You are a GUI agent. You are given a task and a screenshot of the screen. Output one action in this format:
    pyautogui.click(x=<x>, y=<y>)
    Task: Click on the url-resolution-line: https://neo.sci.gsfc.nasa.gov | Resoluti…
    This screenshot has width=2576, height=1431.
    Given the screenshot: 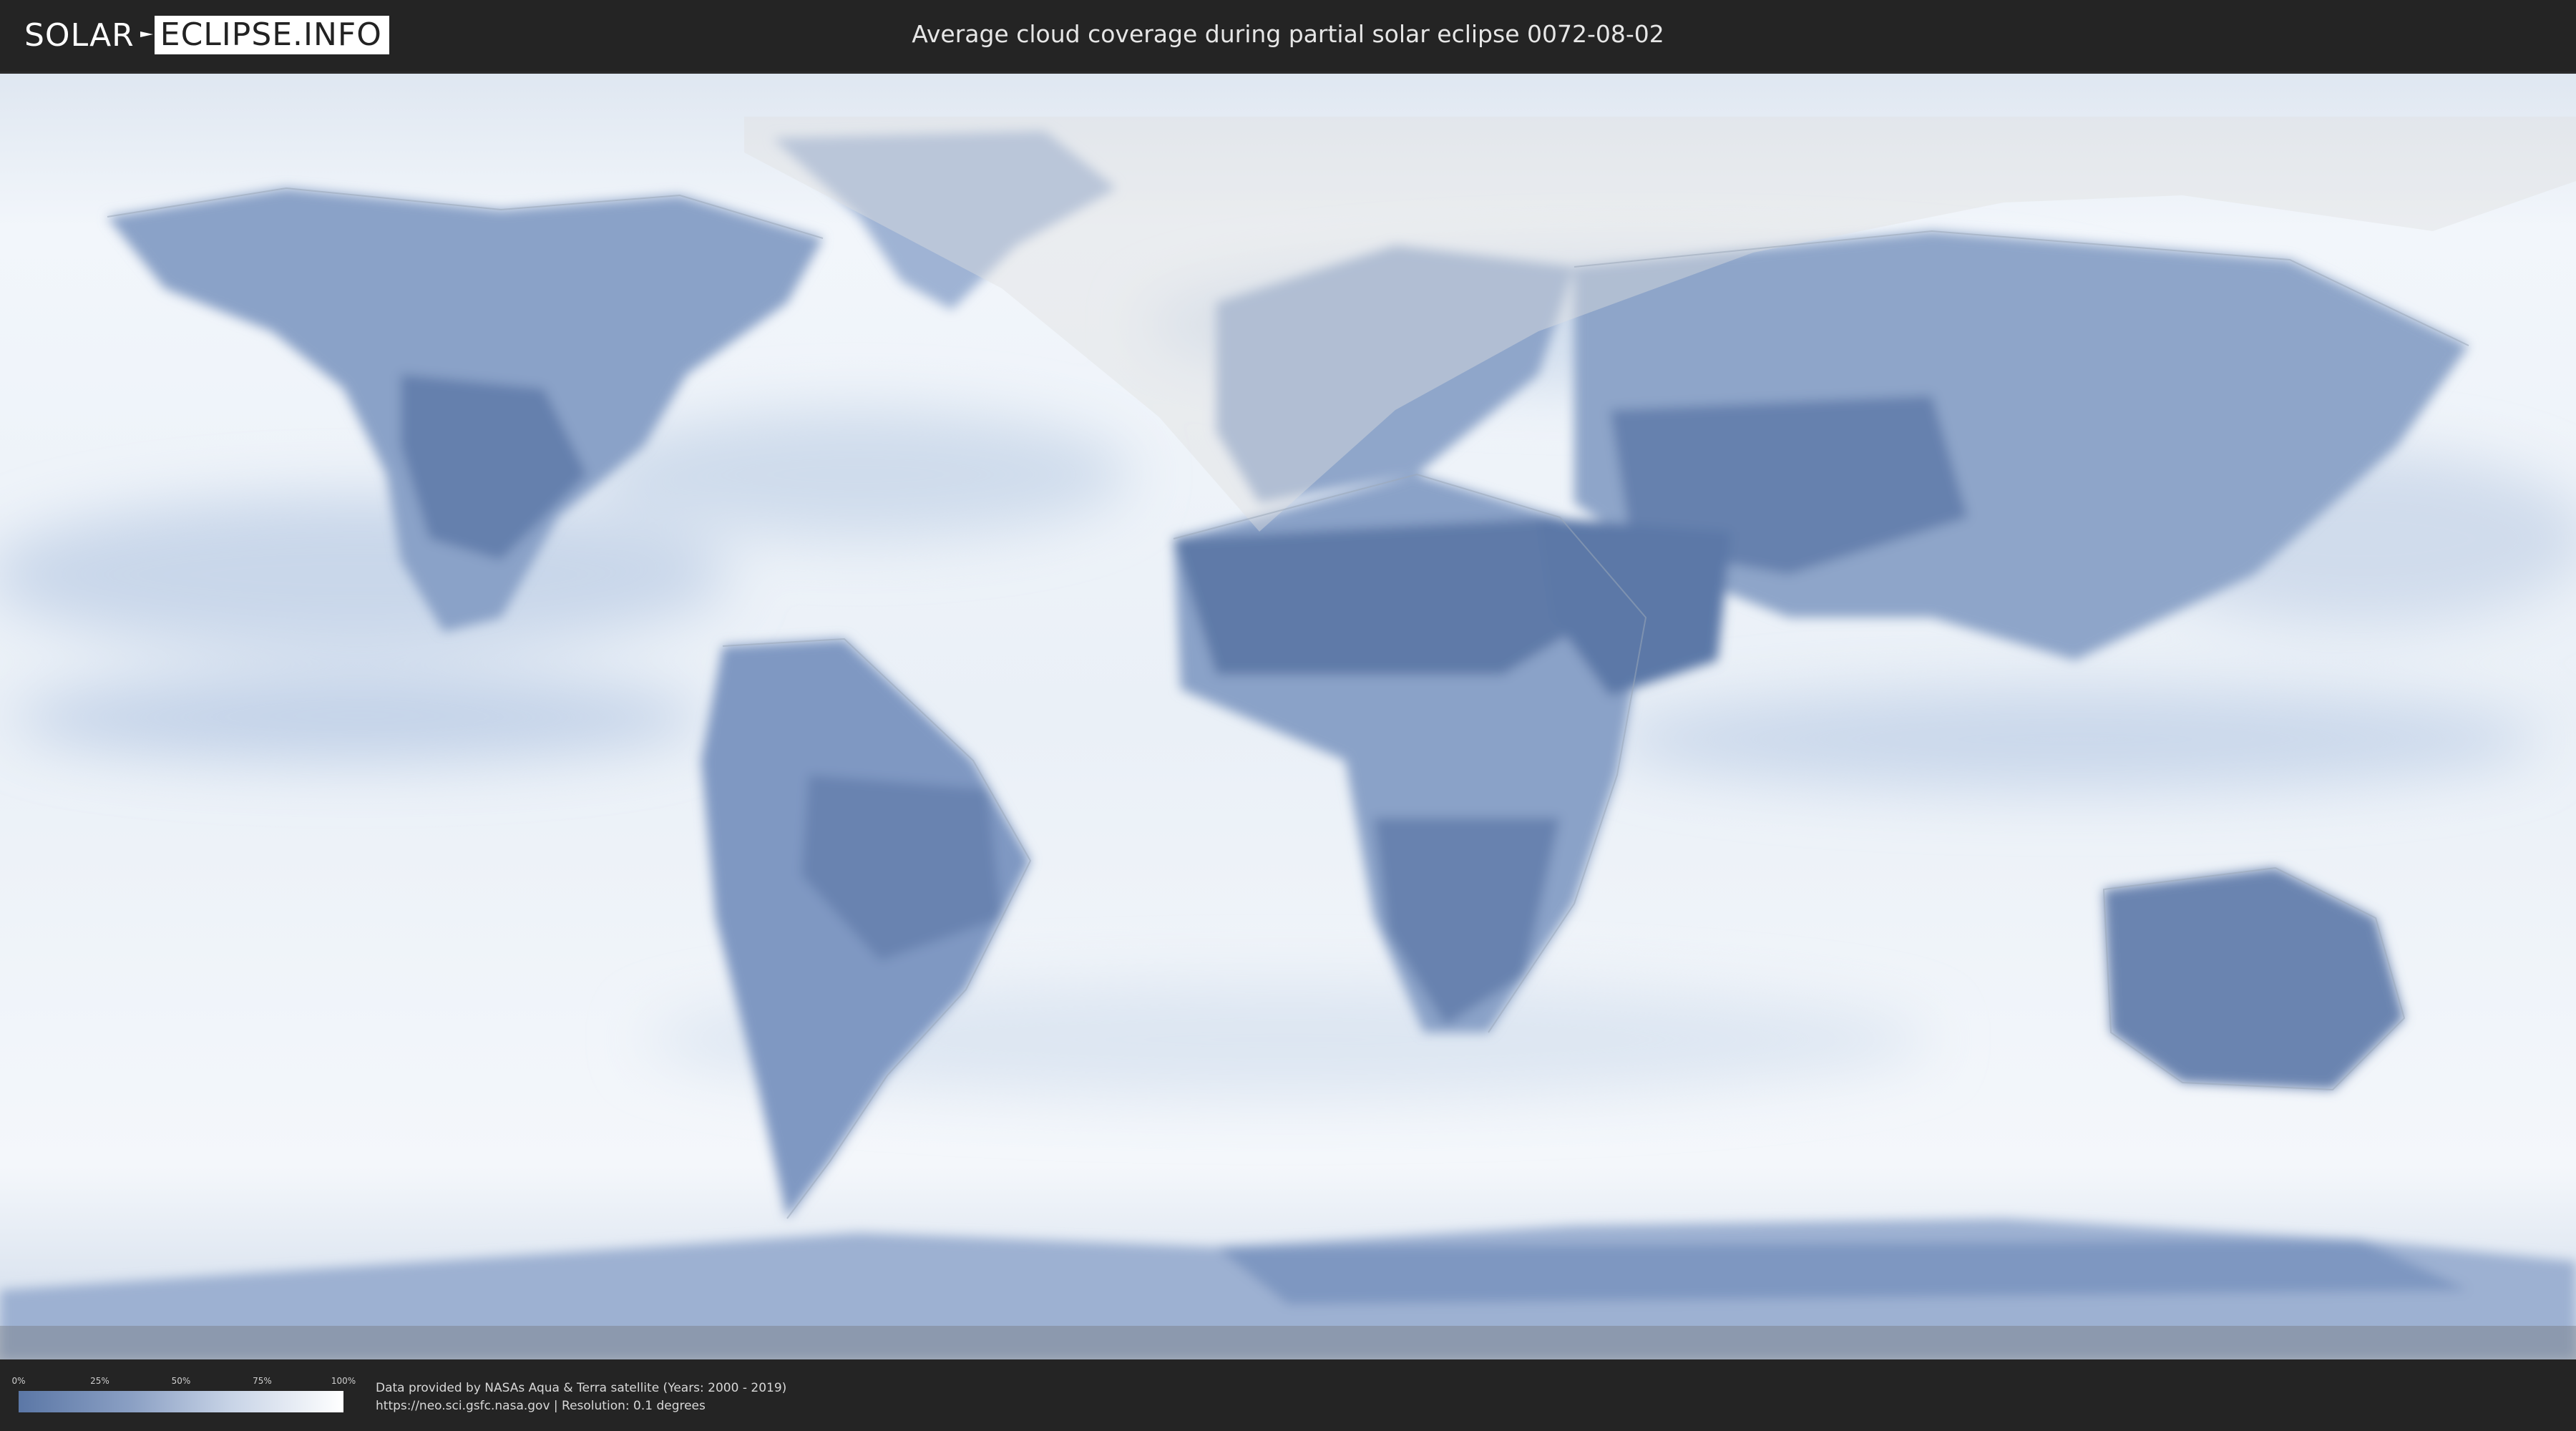 What is the action you would take?
    pyautogui.click(x=581, y=1406)
    